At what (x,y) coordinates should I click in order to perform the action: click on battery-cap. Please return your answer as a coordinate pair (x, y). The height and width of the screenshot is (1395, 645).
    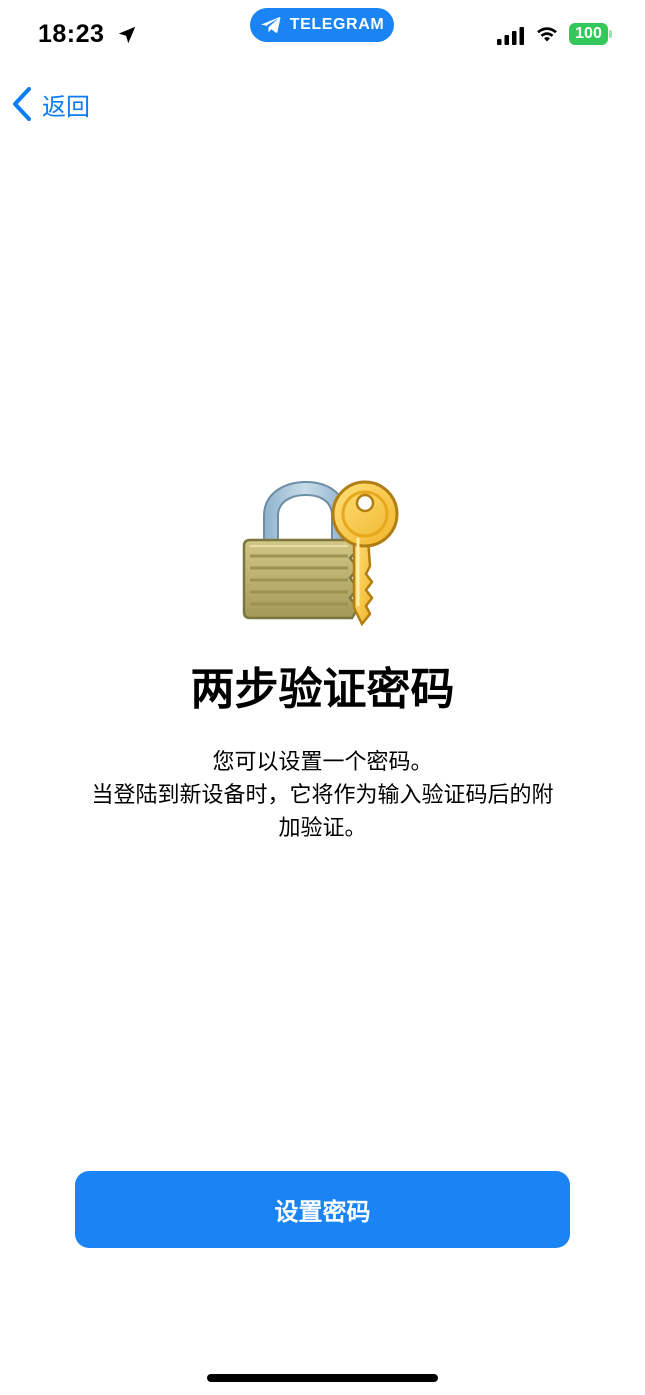
    Looking at the image, I should click on (610, 34).